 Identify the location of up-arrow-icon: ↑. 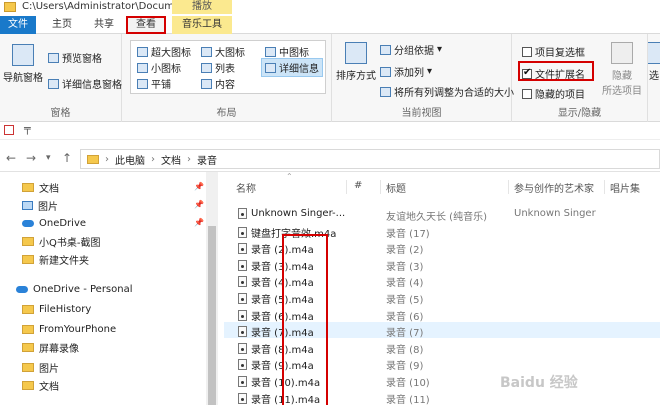
(67, 158).